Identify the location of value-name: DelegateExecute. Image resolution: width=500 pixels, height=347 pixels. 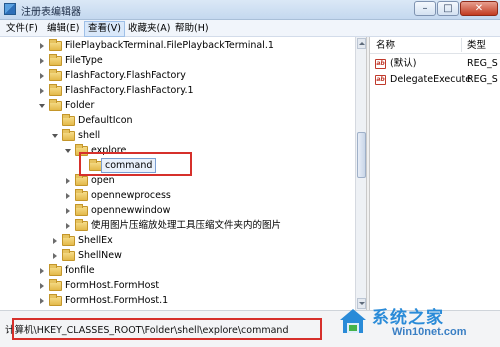
(431, 79).